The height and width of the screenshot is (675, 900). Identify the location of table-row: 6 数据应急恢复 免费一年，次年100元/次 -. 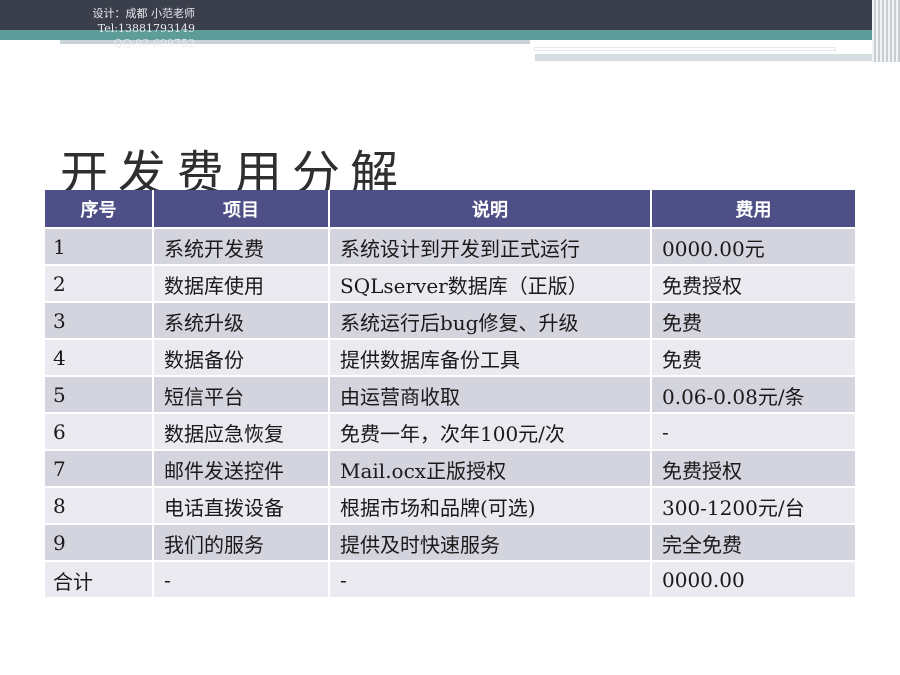
(450, 431).